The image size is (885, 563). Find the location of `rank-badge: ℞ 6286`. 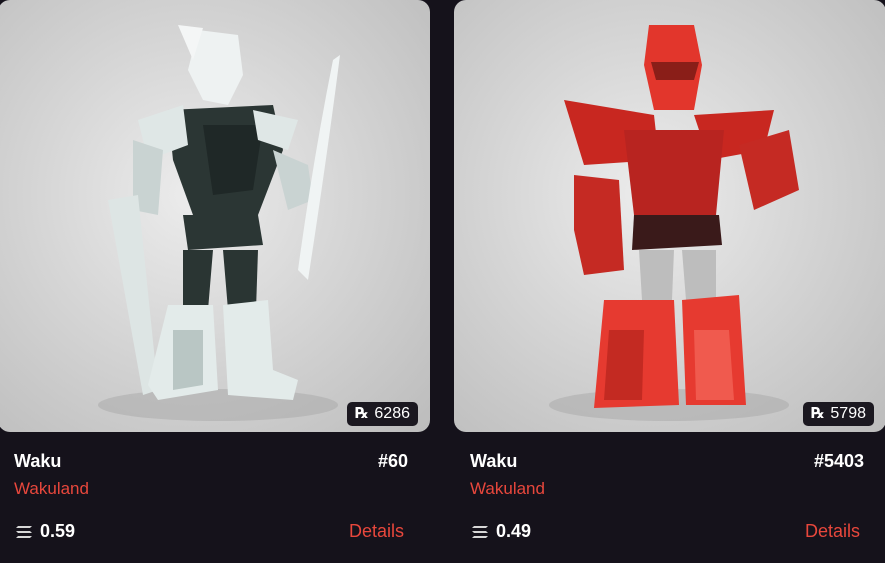

rank-badge: ℞ 6286 is located at coordinates (382, 414).